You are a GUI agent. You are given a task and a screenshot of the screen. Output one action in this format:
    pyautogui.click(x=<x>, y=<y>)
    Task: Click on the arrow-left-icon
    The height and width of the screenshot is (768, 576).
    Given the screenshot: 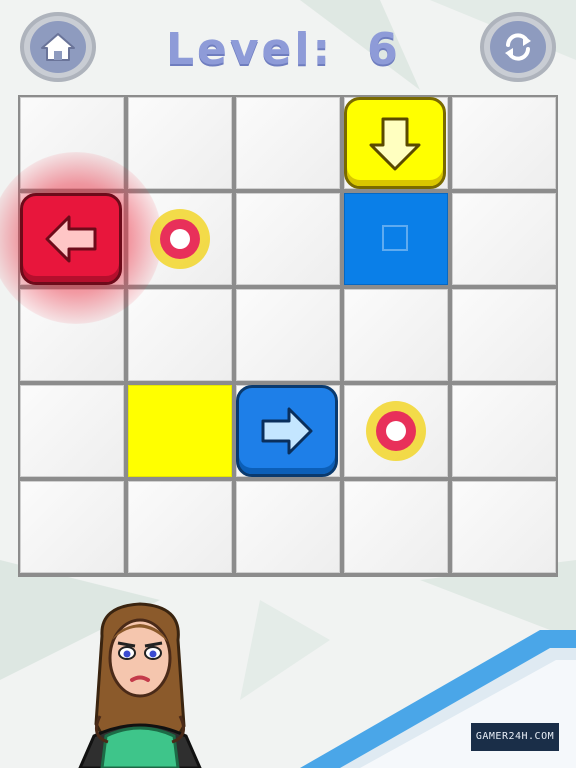 What is the action you would take?
    pyautogui.click(x=71, y=239)
    